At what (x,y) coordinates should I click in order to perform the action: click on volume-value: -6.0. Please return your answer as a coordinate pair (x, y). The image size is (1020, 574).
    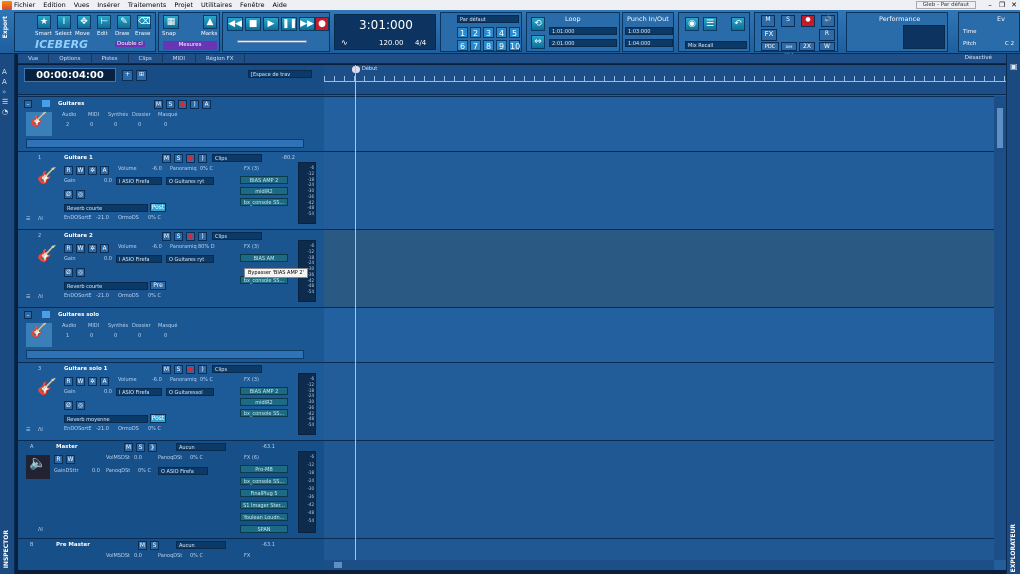
    Looking at the image, I should click on (157, 247).